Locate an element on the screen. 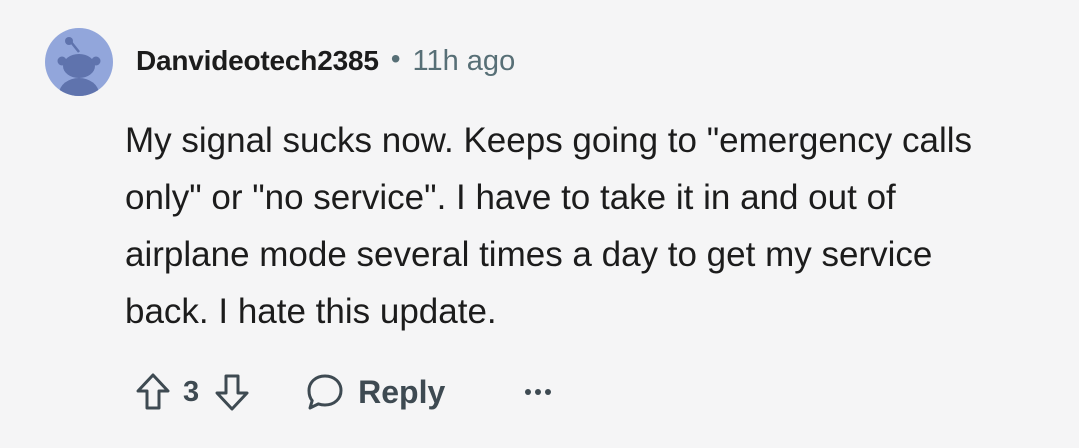 The width and height of the screenshot is (1079, 448). comment-actions: 3 Reply is located at coordinates (343, 392).